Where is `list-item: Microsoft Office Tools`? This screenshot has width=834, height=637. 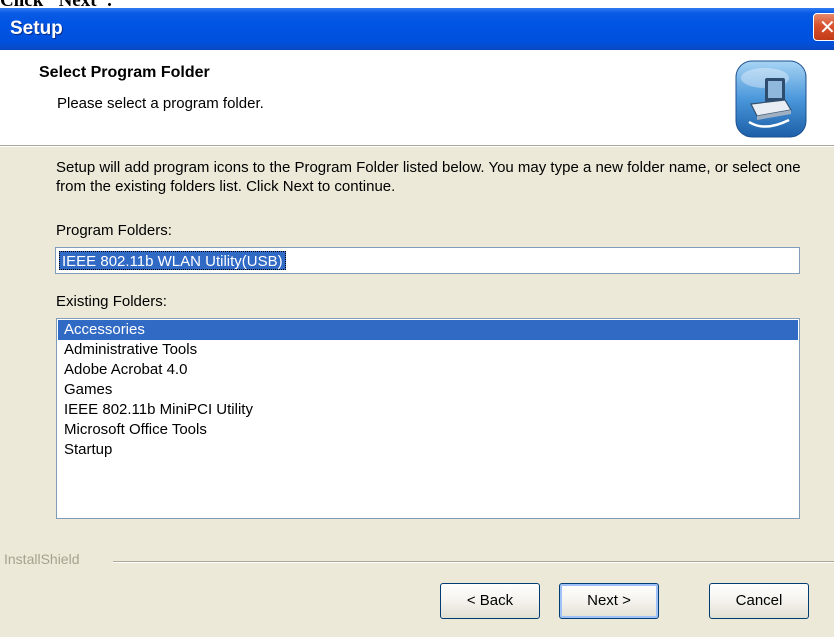
list-item: Microsoft Office Tools is located at coordinates (428, 430).